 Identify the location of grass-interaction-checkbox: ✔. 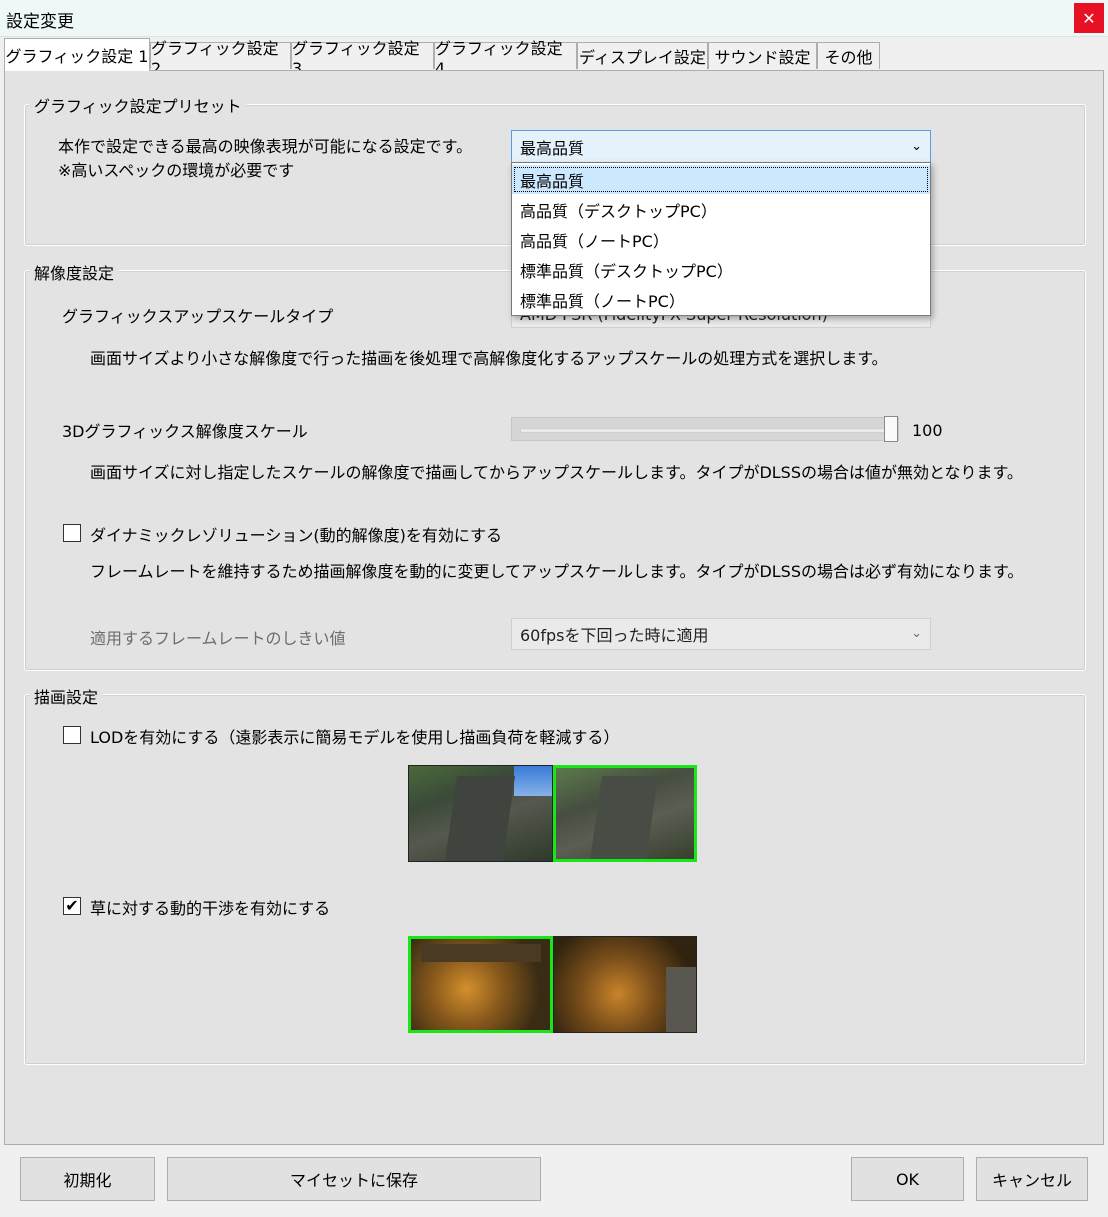
(72, 906).